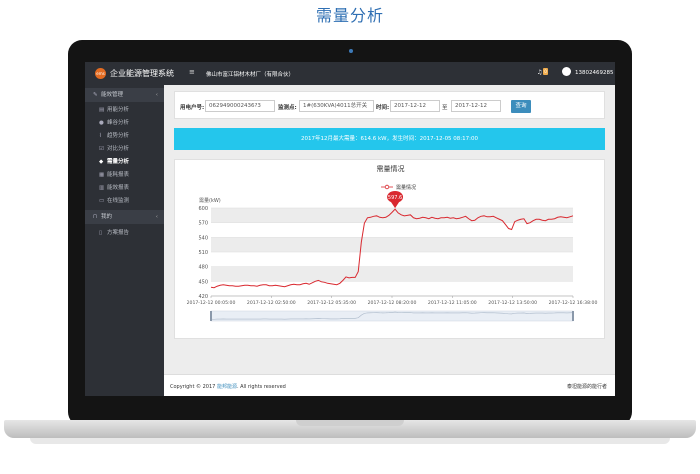 The image size is (700, 474). I want to click on sidebar-item-peak-valley: ● 峰谷分析, so click(124, 123).